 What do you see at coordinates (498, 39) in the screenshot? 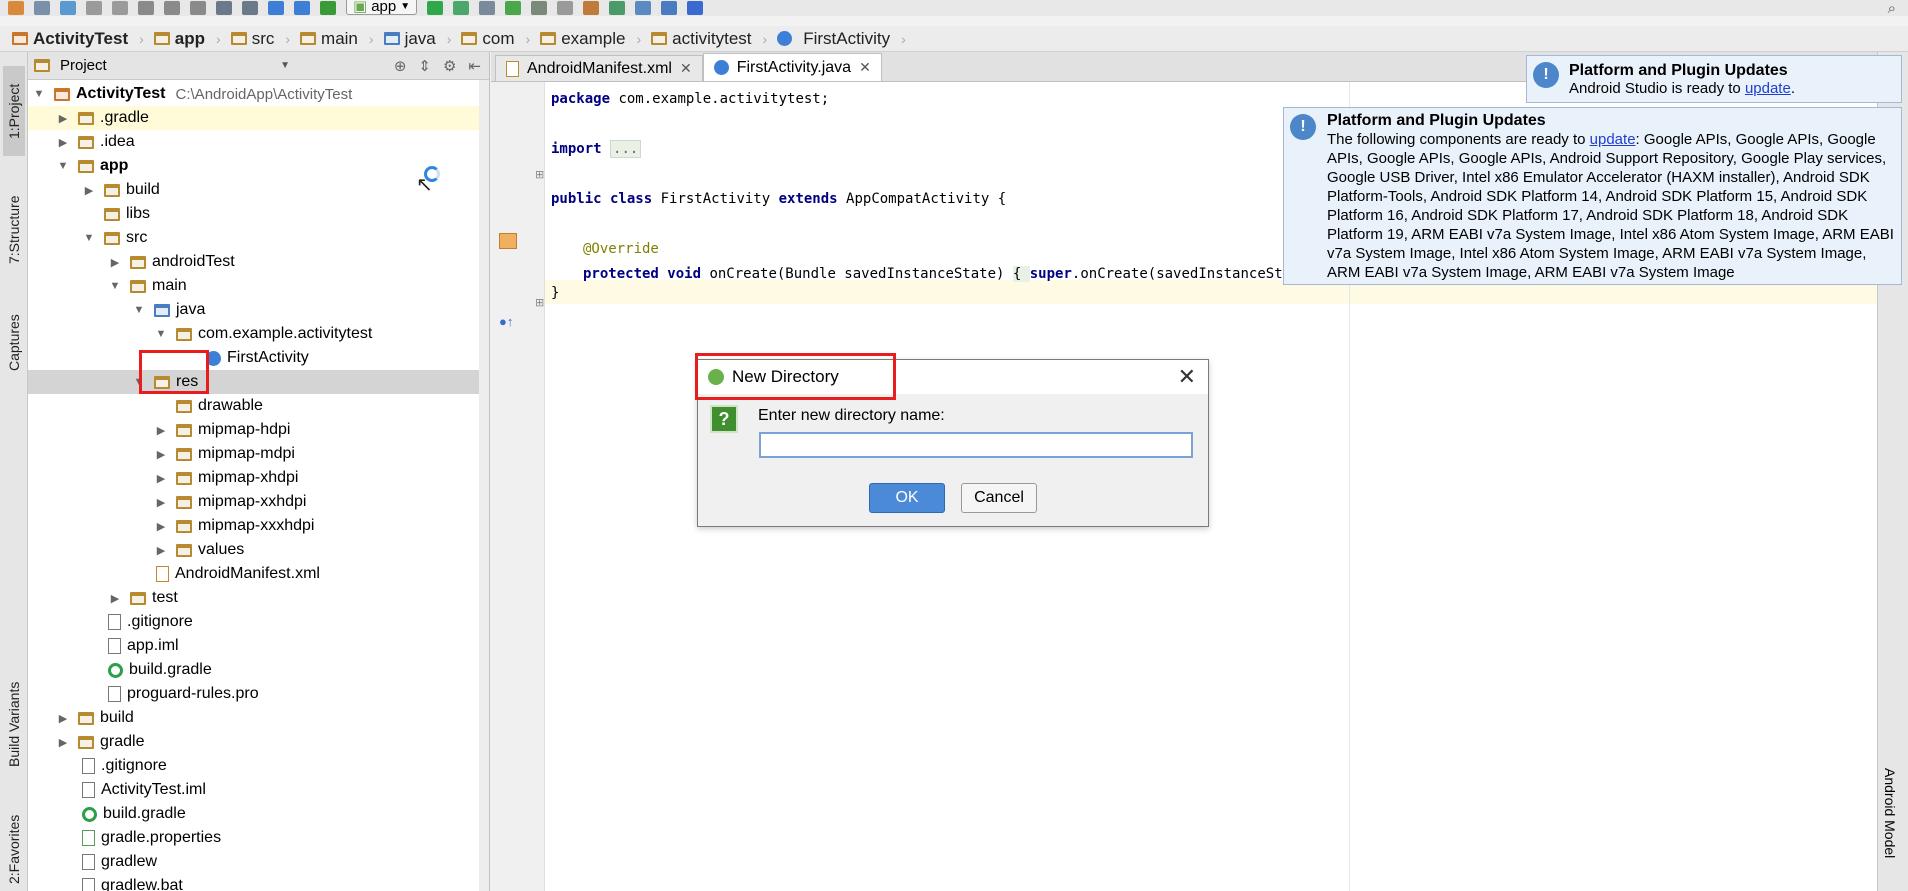
I see `breadcrumb-item: com ›` at bounding box center [498, 39].